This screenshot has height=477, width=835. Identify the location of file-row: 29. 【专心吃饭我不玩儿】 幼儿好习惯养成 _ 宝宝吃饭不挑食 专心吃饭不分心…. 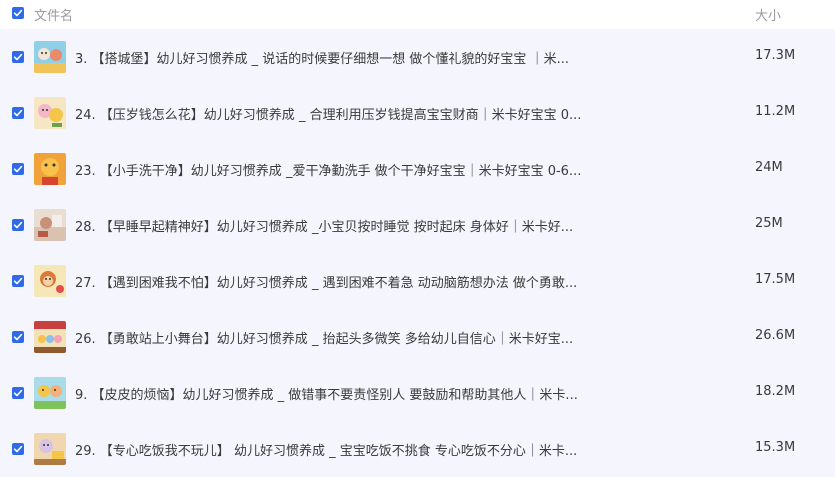
(417, 449).